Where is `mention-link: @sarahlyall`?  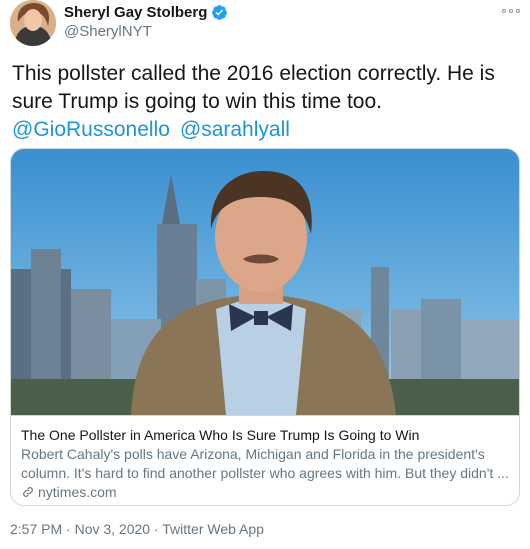
mention-link: @sarahlyall is located at coordinates (235, 129).